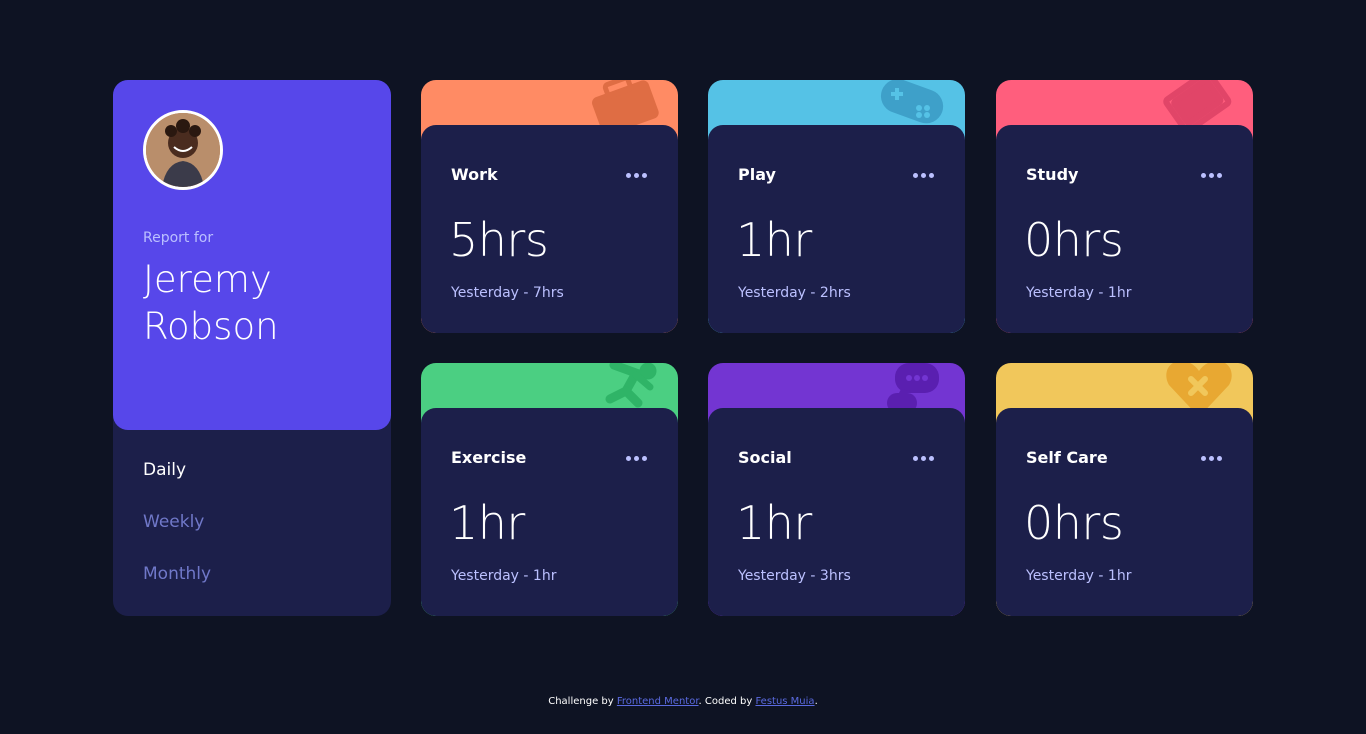 The width and height of the screenshot is (1366, 734). Describe the element at coordinates (836, 229) in the screenshot. I see `card-body: Play 1hr Yesterday - 2hrs` at that location.